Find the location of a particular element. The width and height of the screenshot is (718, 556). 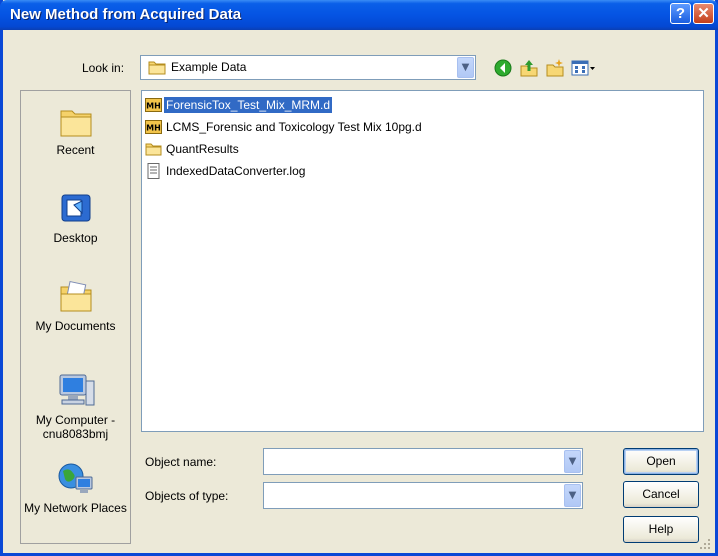

views-menu-icon is located at coordinates (584, 68).